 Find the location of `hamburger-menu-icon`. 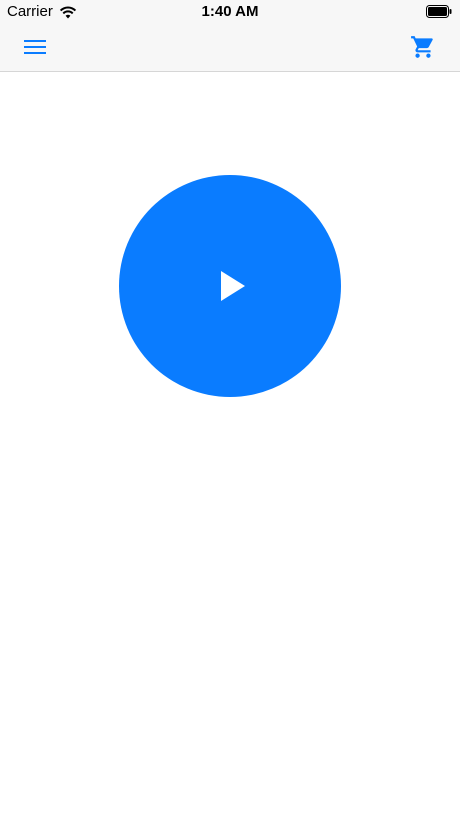

hamburger-menu-icon is located at coordinates (36, 47).